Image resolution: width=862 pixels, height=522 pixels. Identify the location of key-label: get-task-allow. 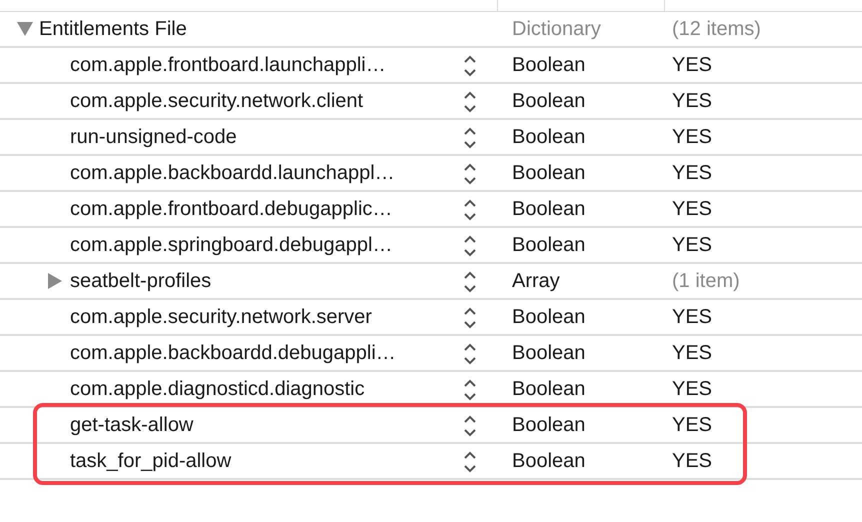
(132, 425).